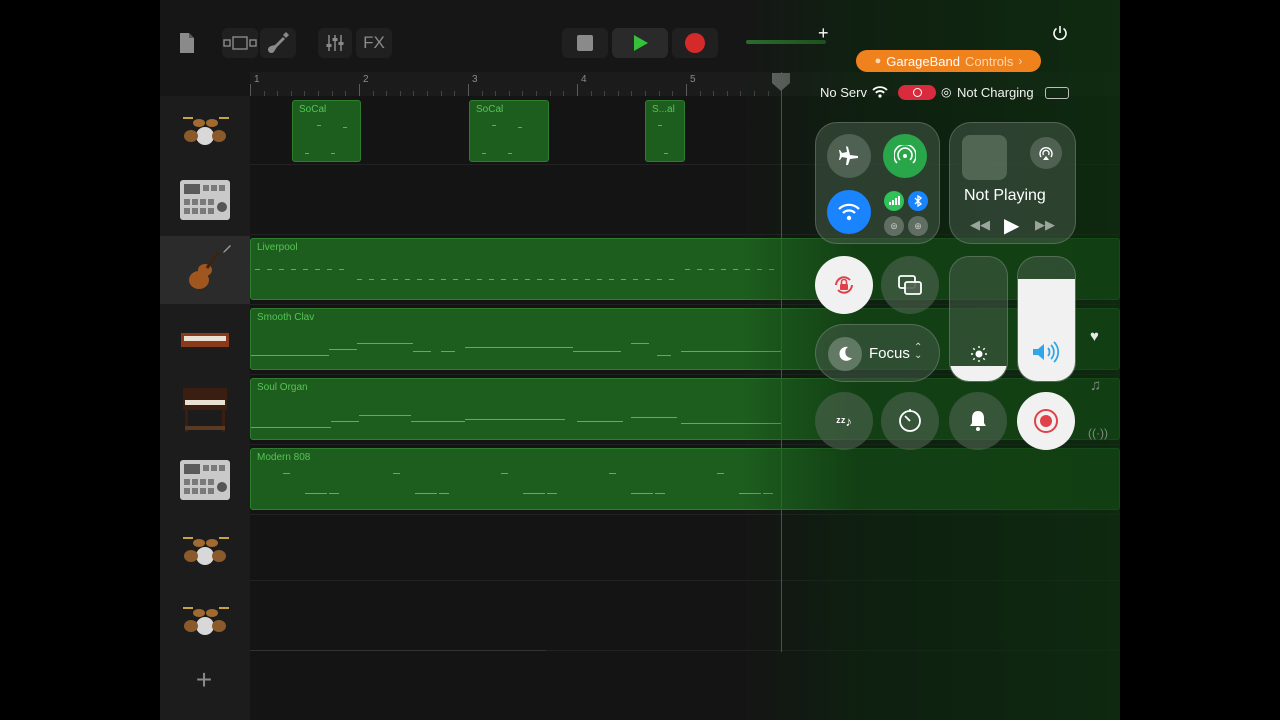 This screenshot has width=1280, height=720. Describe the element at coordinates (205, 130) in the screenshot. I see `track-header-drums` at that location.